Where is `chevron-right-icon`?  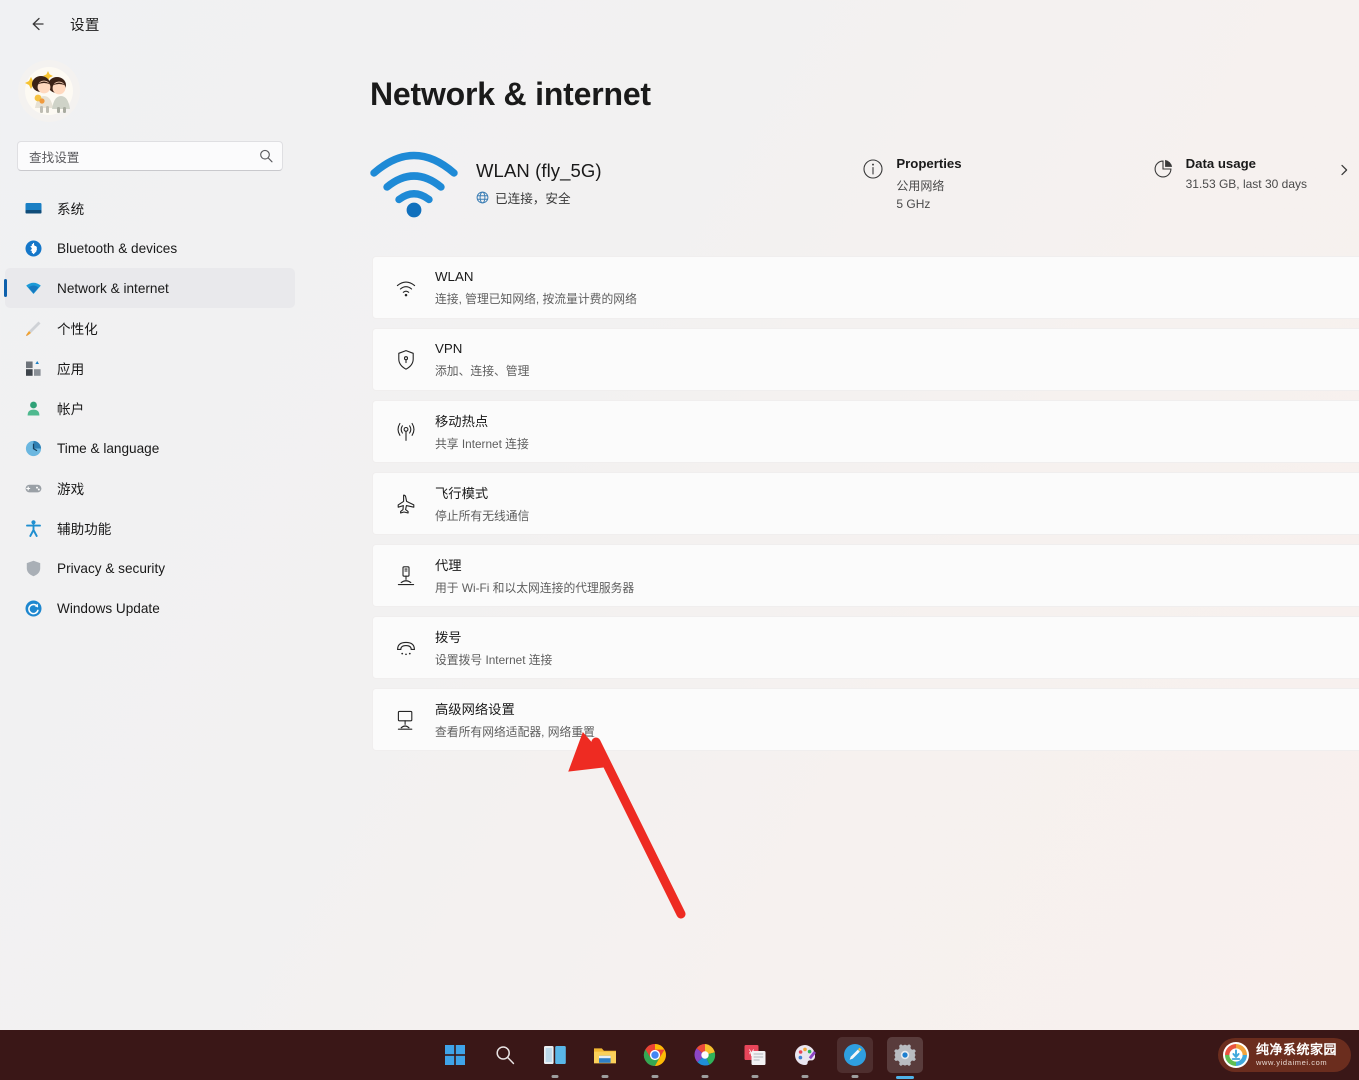
chevron-right-icon is located at coordinates (1344, 172).